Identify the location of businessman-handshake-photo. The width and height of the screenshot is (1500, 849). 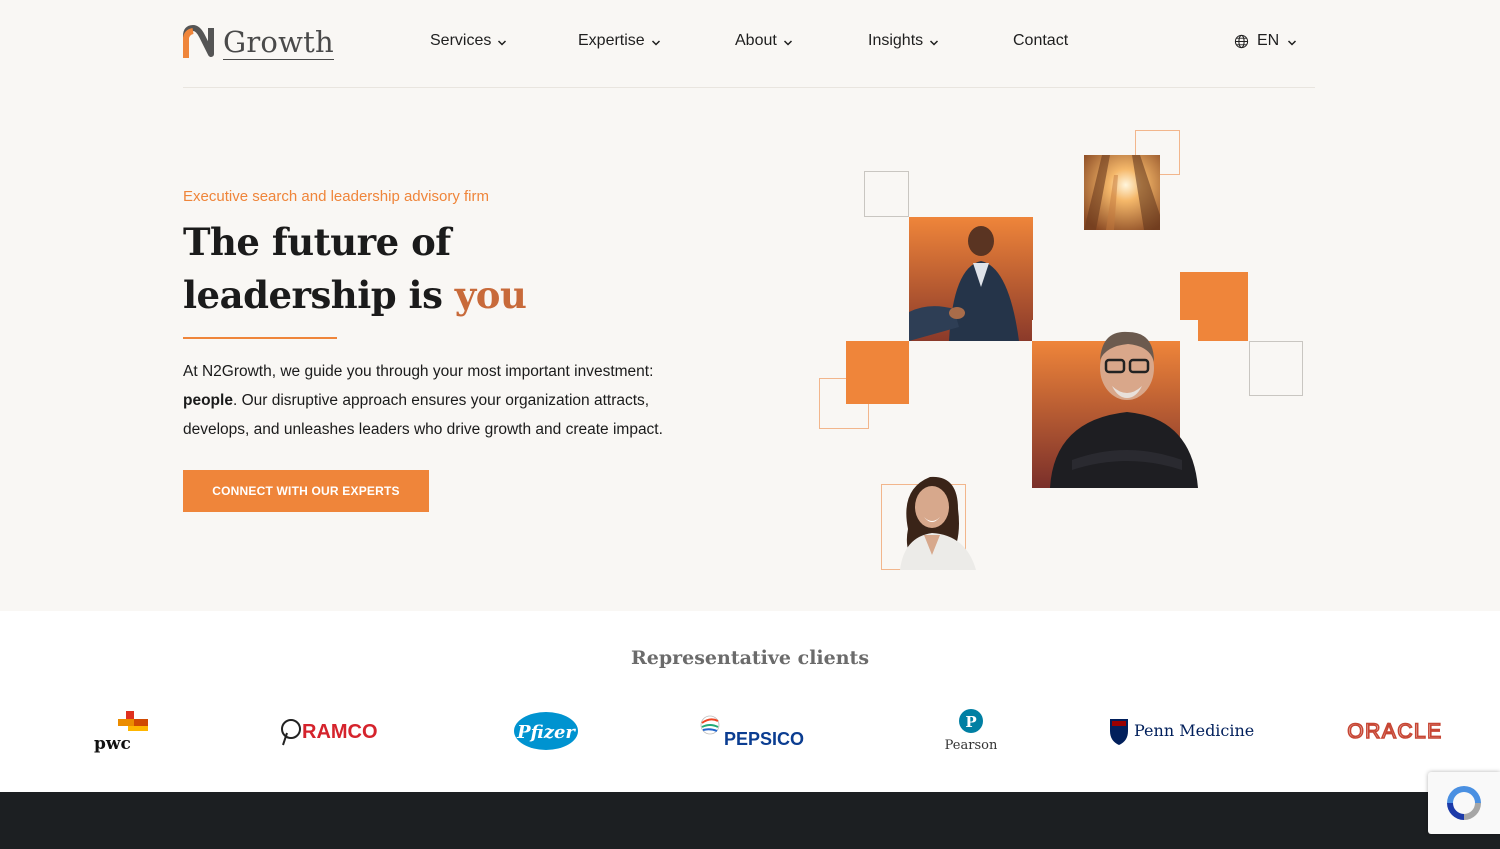
(971, 279).